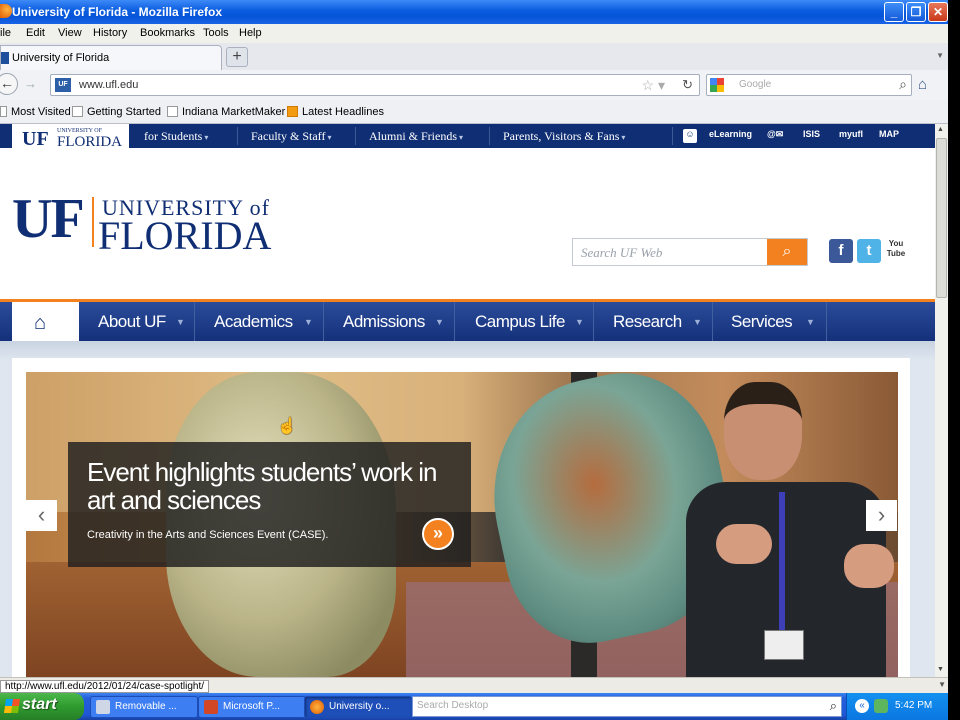 This screenshot has width=960, height=720. I want to click on status-arrow-icon: ▼, so click(942, 684).